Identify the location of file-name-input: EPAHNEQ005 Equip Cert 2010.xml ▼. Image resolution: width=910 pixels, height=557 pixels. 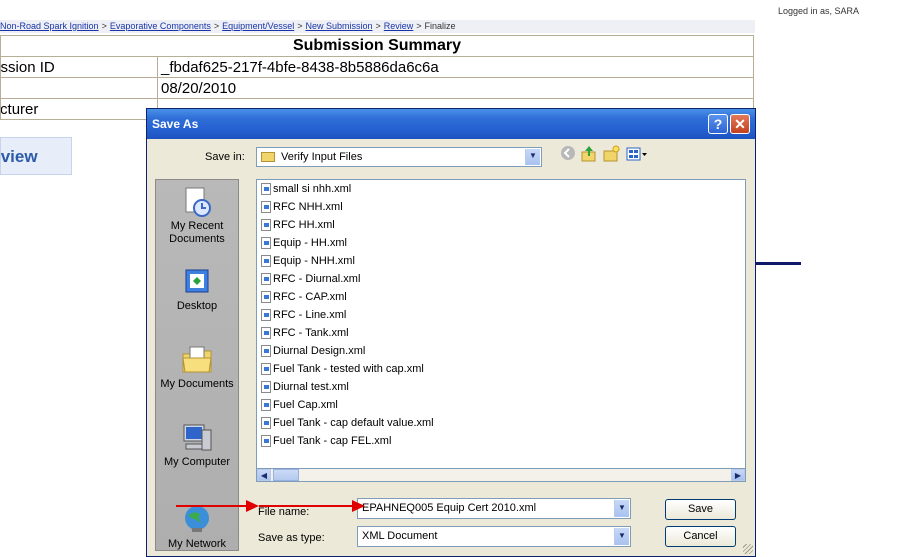
(494, 508).